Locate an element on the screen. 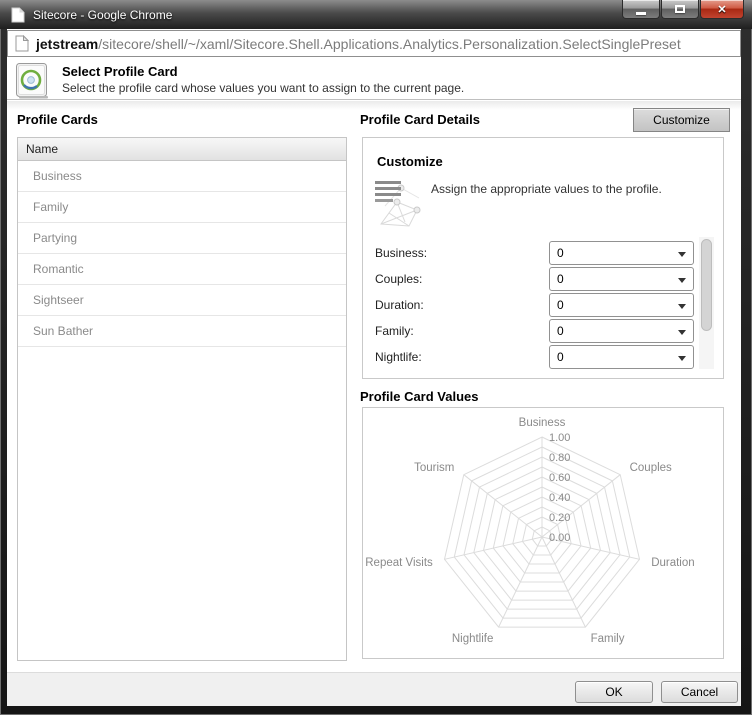 This screenshot has height=715, width=752. close-icon: ✕ is located at coordinates (722, 9).